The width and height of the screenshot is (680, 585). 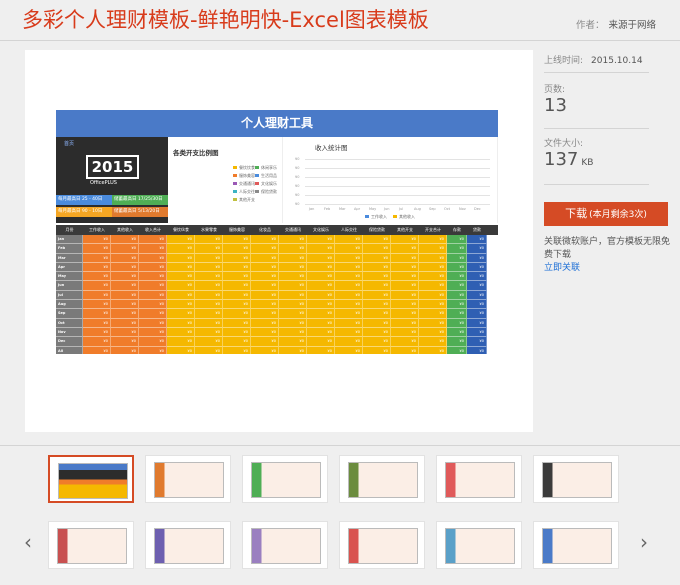 What do you see at coordinates (644, 542) in the screenshot?
I see `chevron-right-icon: ›` at bounding box center [644, 542].